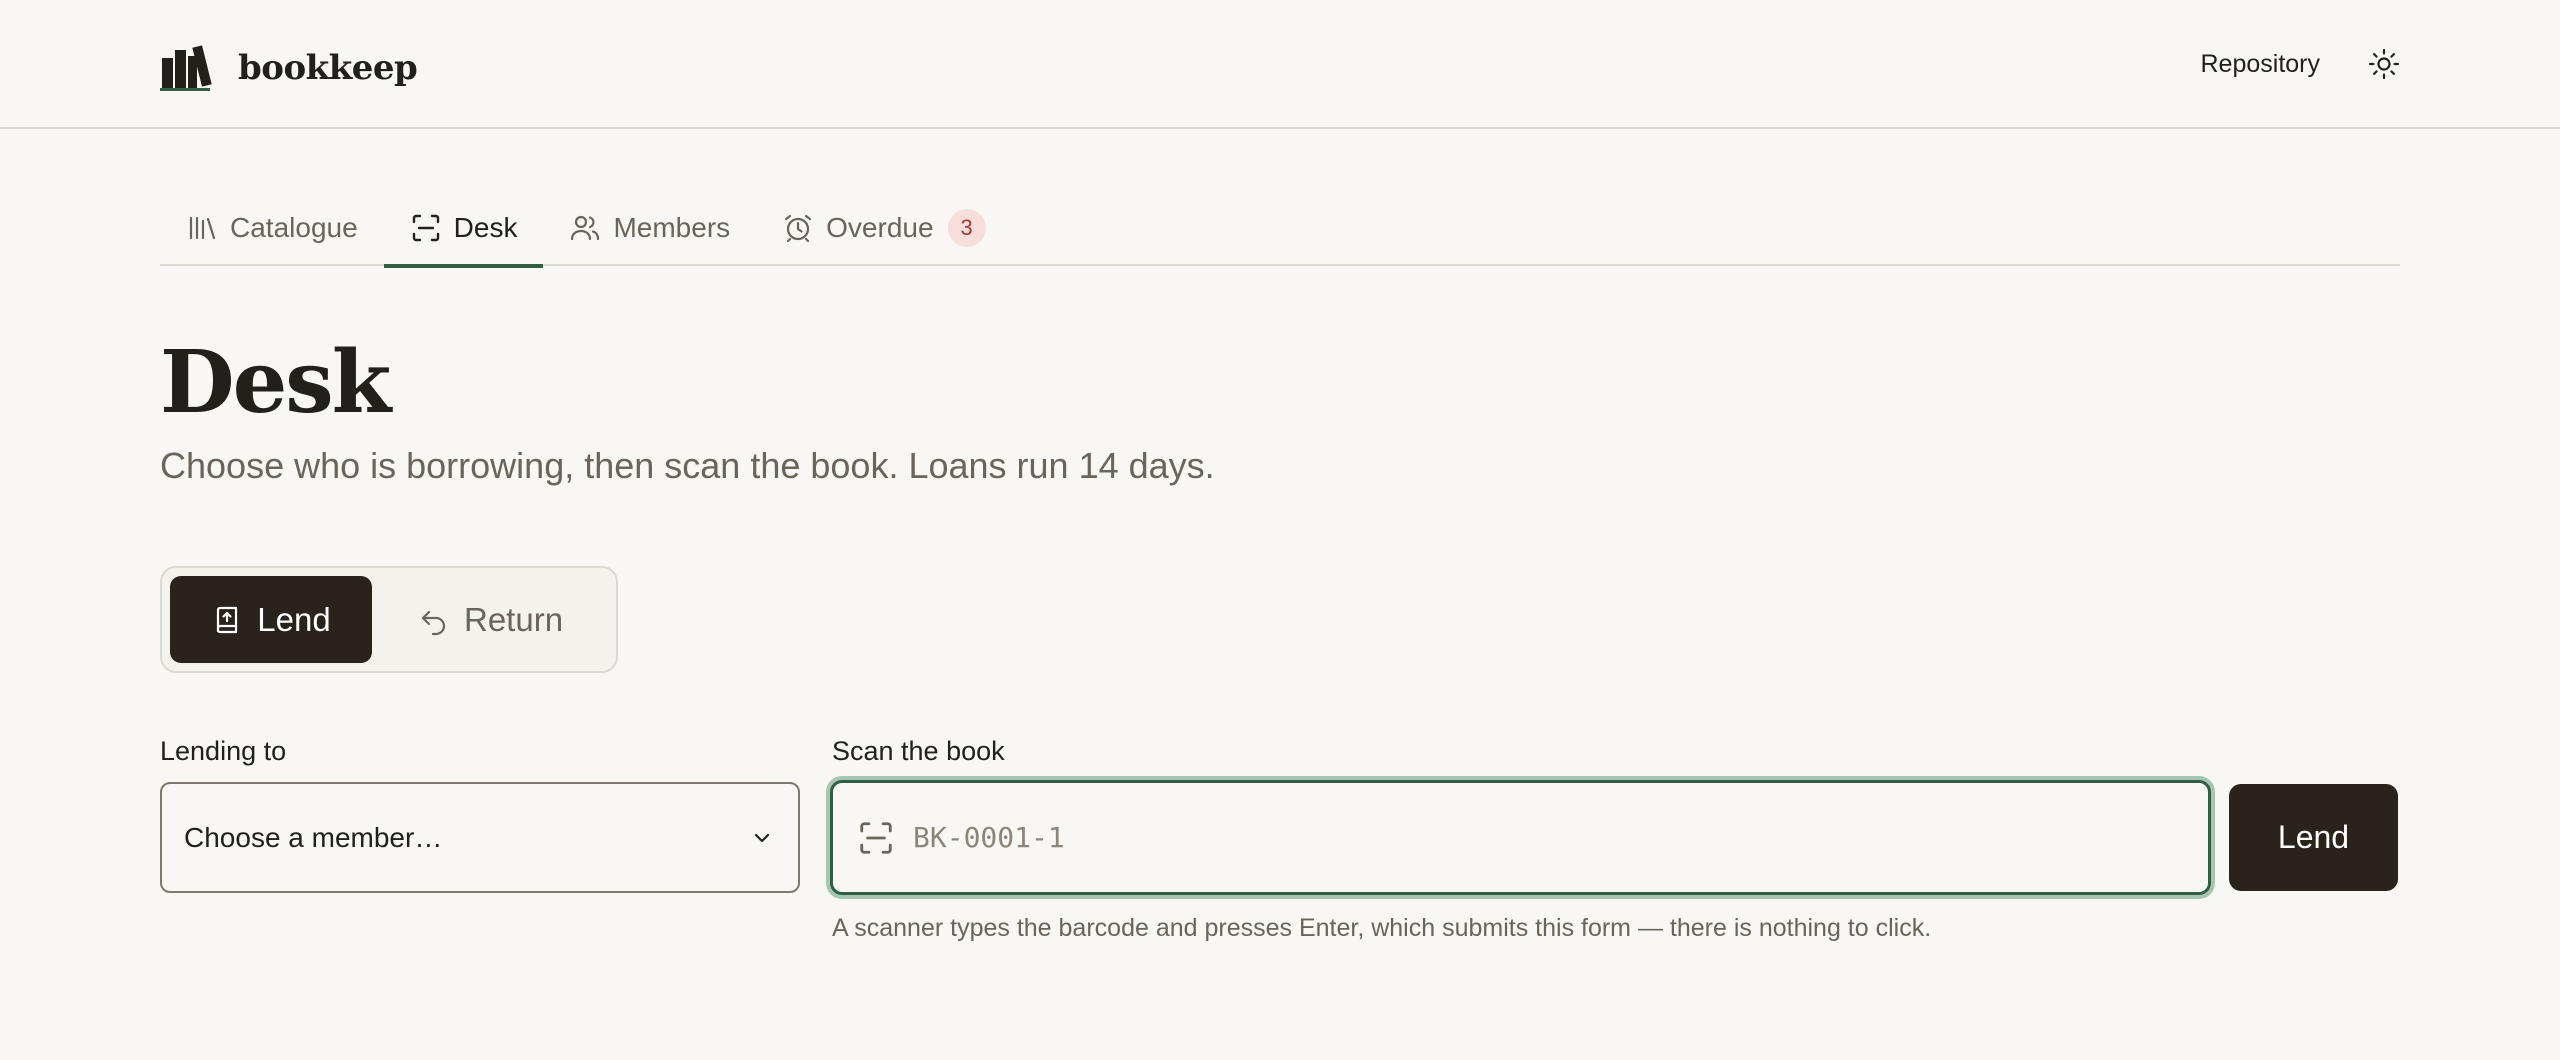 Image resolution: width=2560 pixels, height=1060 pixels. I want to click on main-tabs: Catalogue Desk Members Overdue 3, so click(1280, 229).